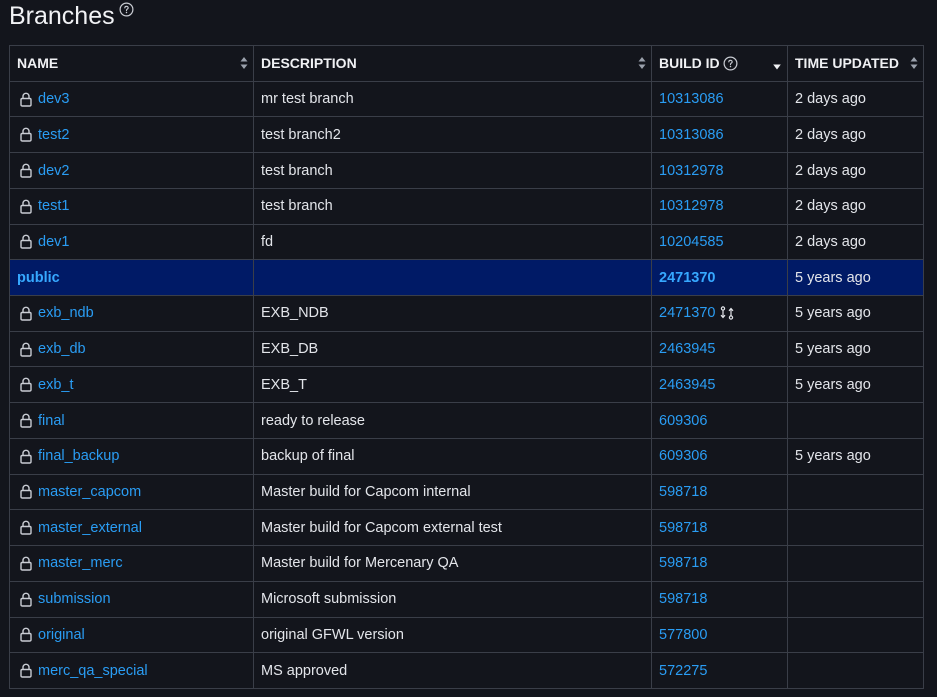  Describe the element at coordinates (466, 599) in the screenshot. I see `table-row: submission Microsoft submission 598718` at that location.